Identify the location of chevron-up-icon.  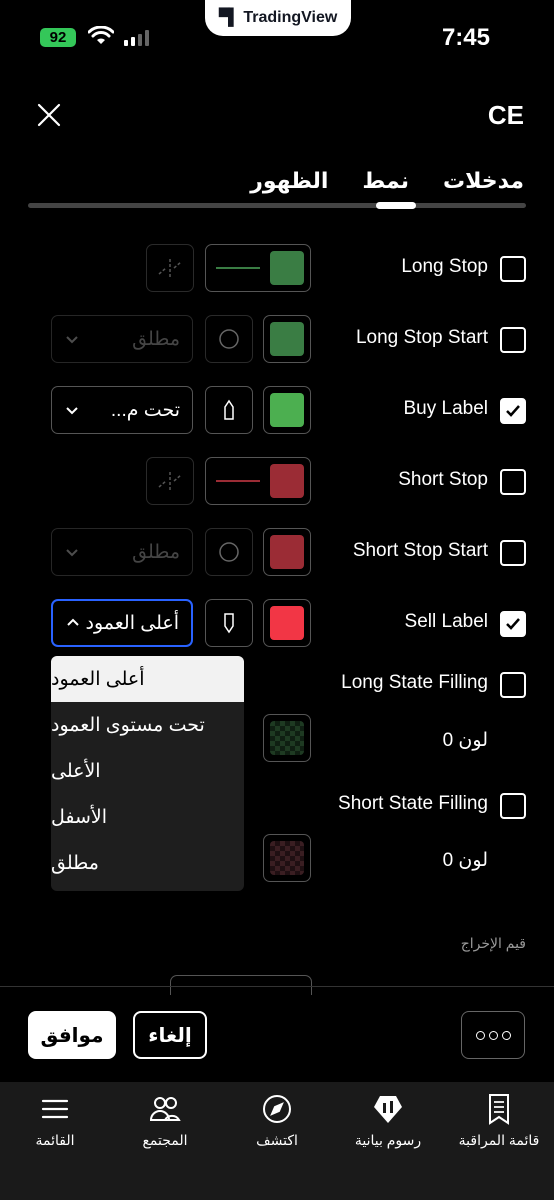
(73, 622).